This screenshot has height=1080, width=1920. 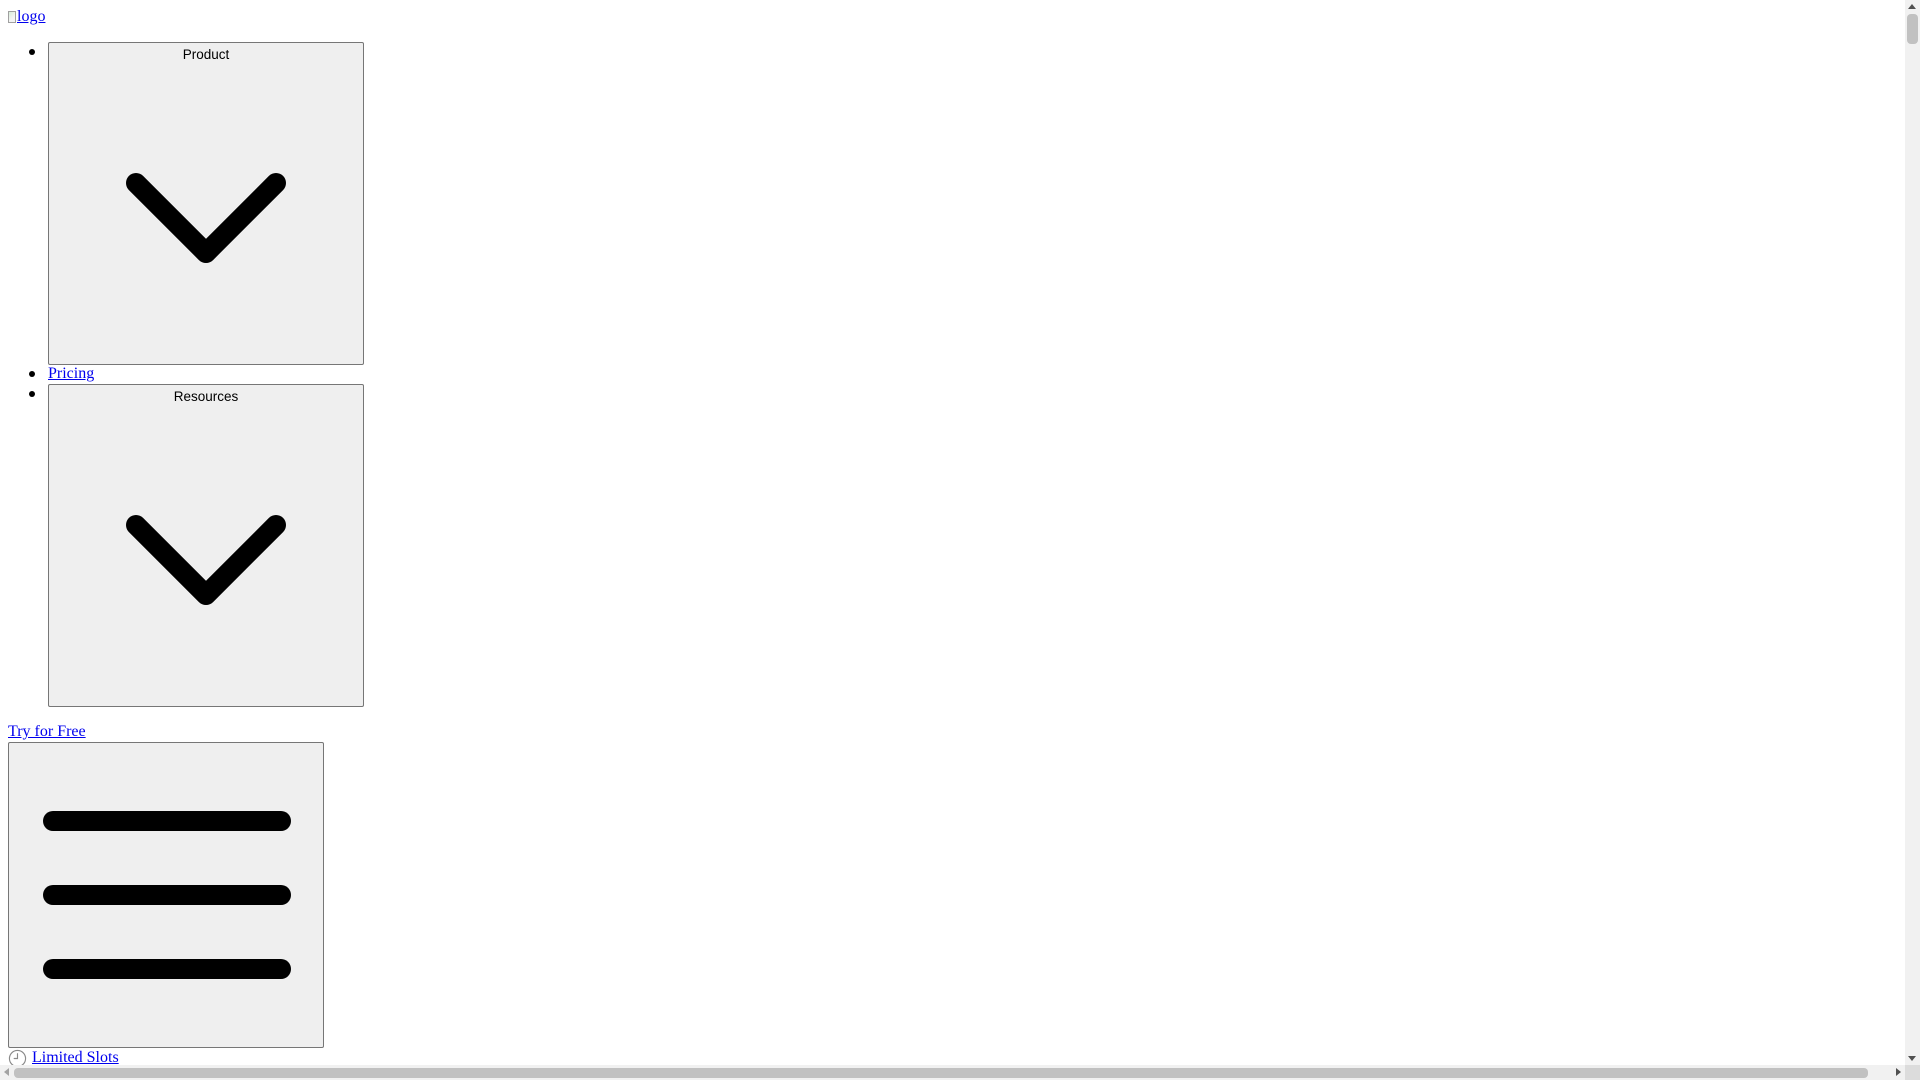 What do you see at coordinates (6, 1072) in the screenshot?
I see `scroll-left-arrow-icon` at bounding box center [6, 1072].